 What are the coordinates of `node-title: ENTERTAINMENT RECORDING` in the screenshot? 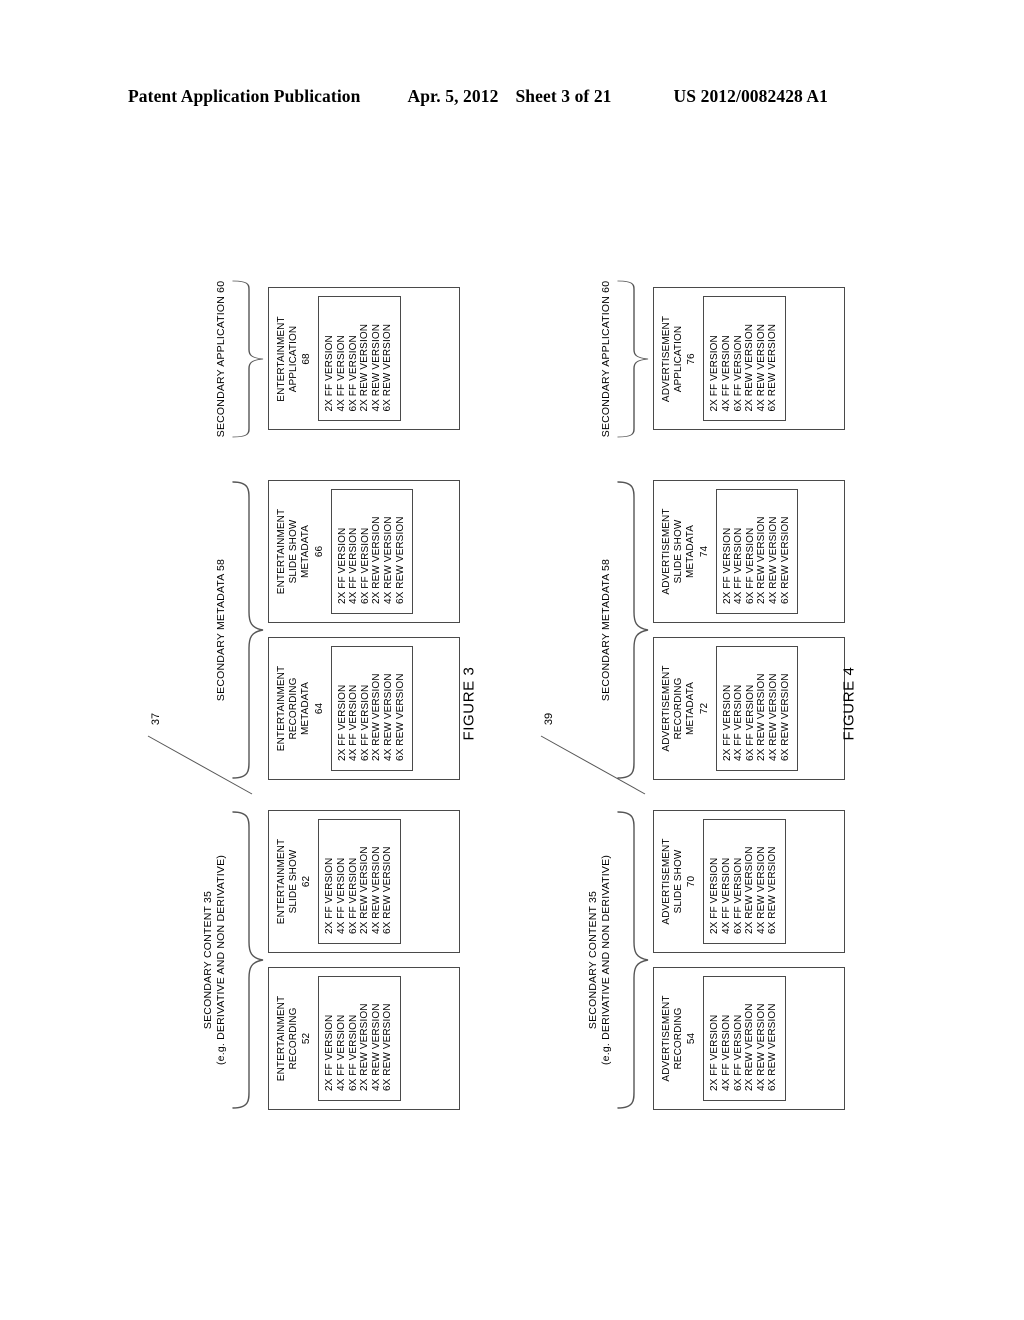 It's located at (288, 1038).